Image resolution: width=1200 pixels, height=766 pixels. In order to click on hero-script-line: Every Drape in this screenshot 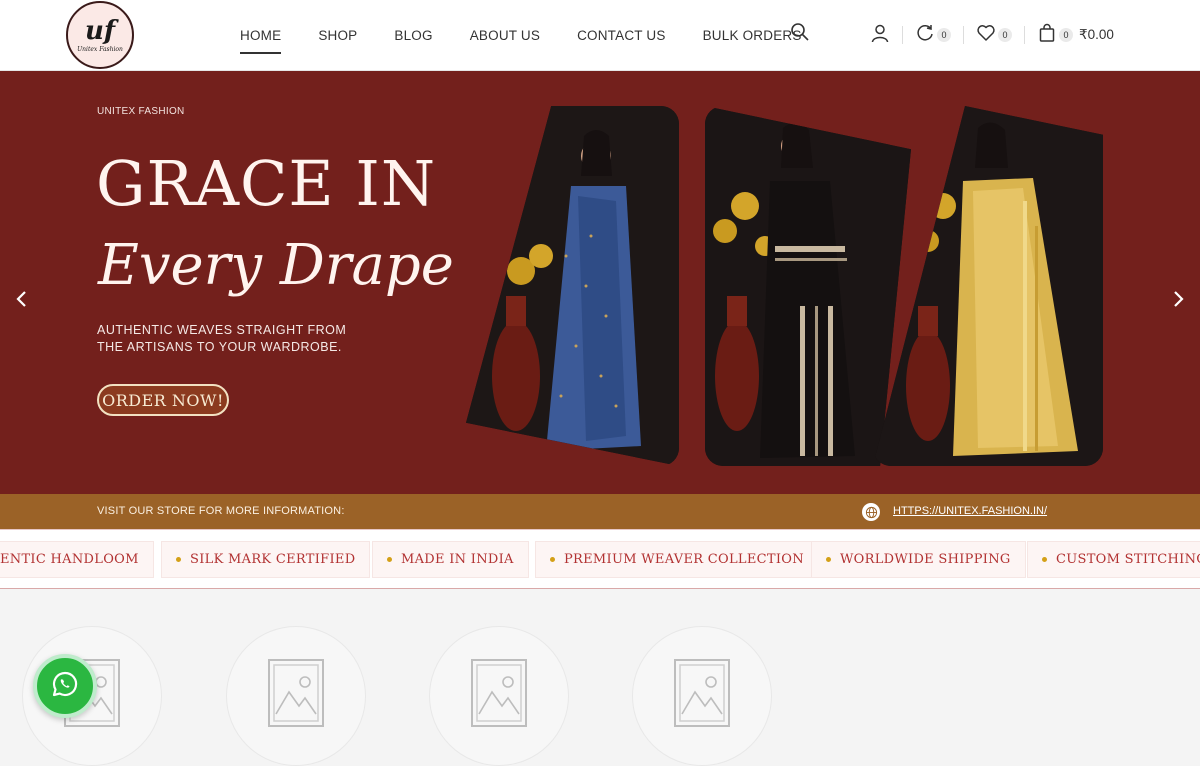, I will do `click(276, 265)`.